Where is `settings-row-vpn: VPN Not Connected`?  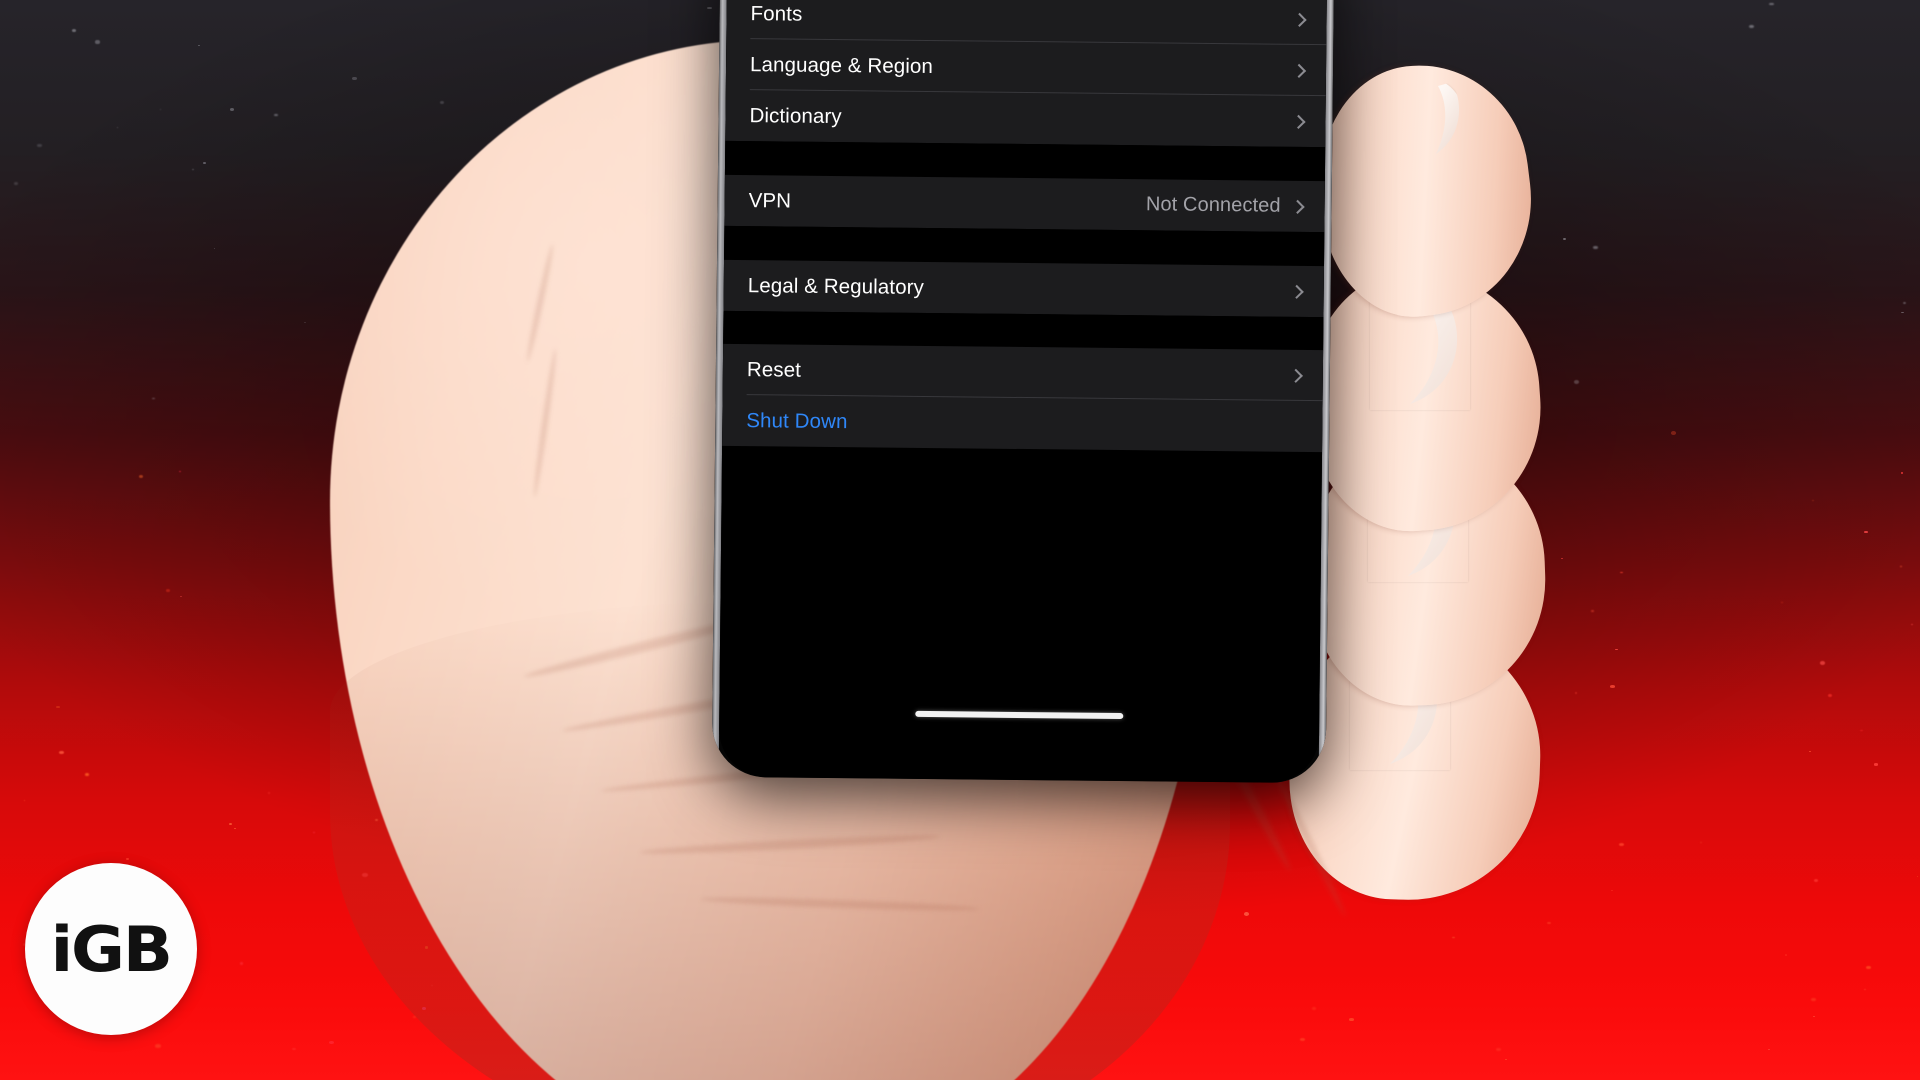
settings-row-vpn: VPN Not Connected is located at coordinates (1024, 203).